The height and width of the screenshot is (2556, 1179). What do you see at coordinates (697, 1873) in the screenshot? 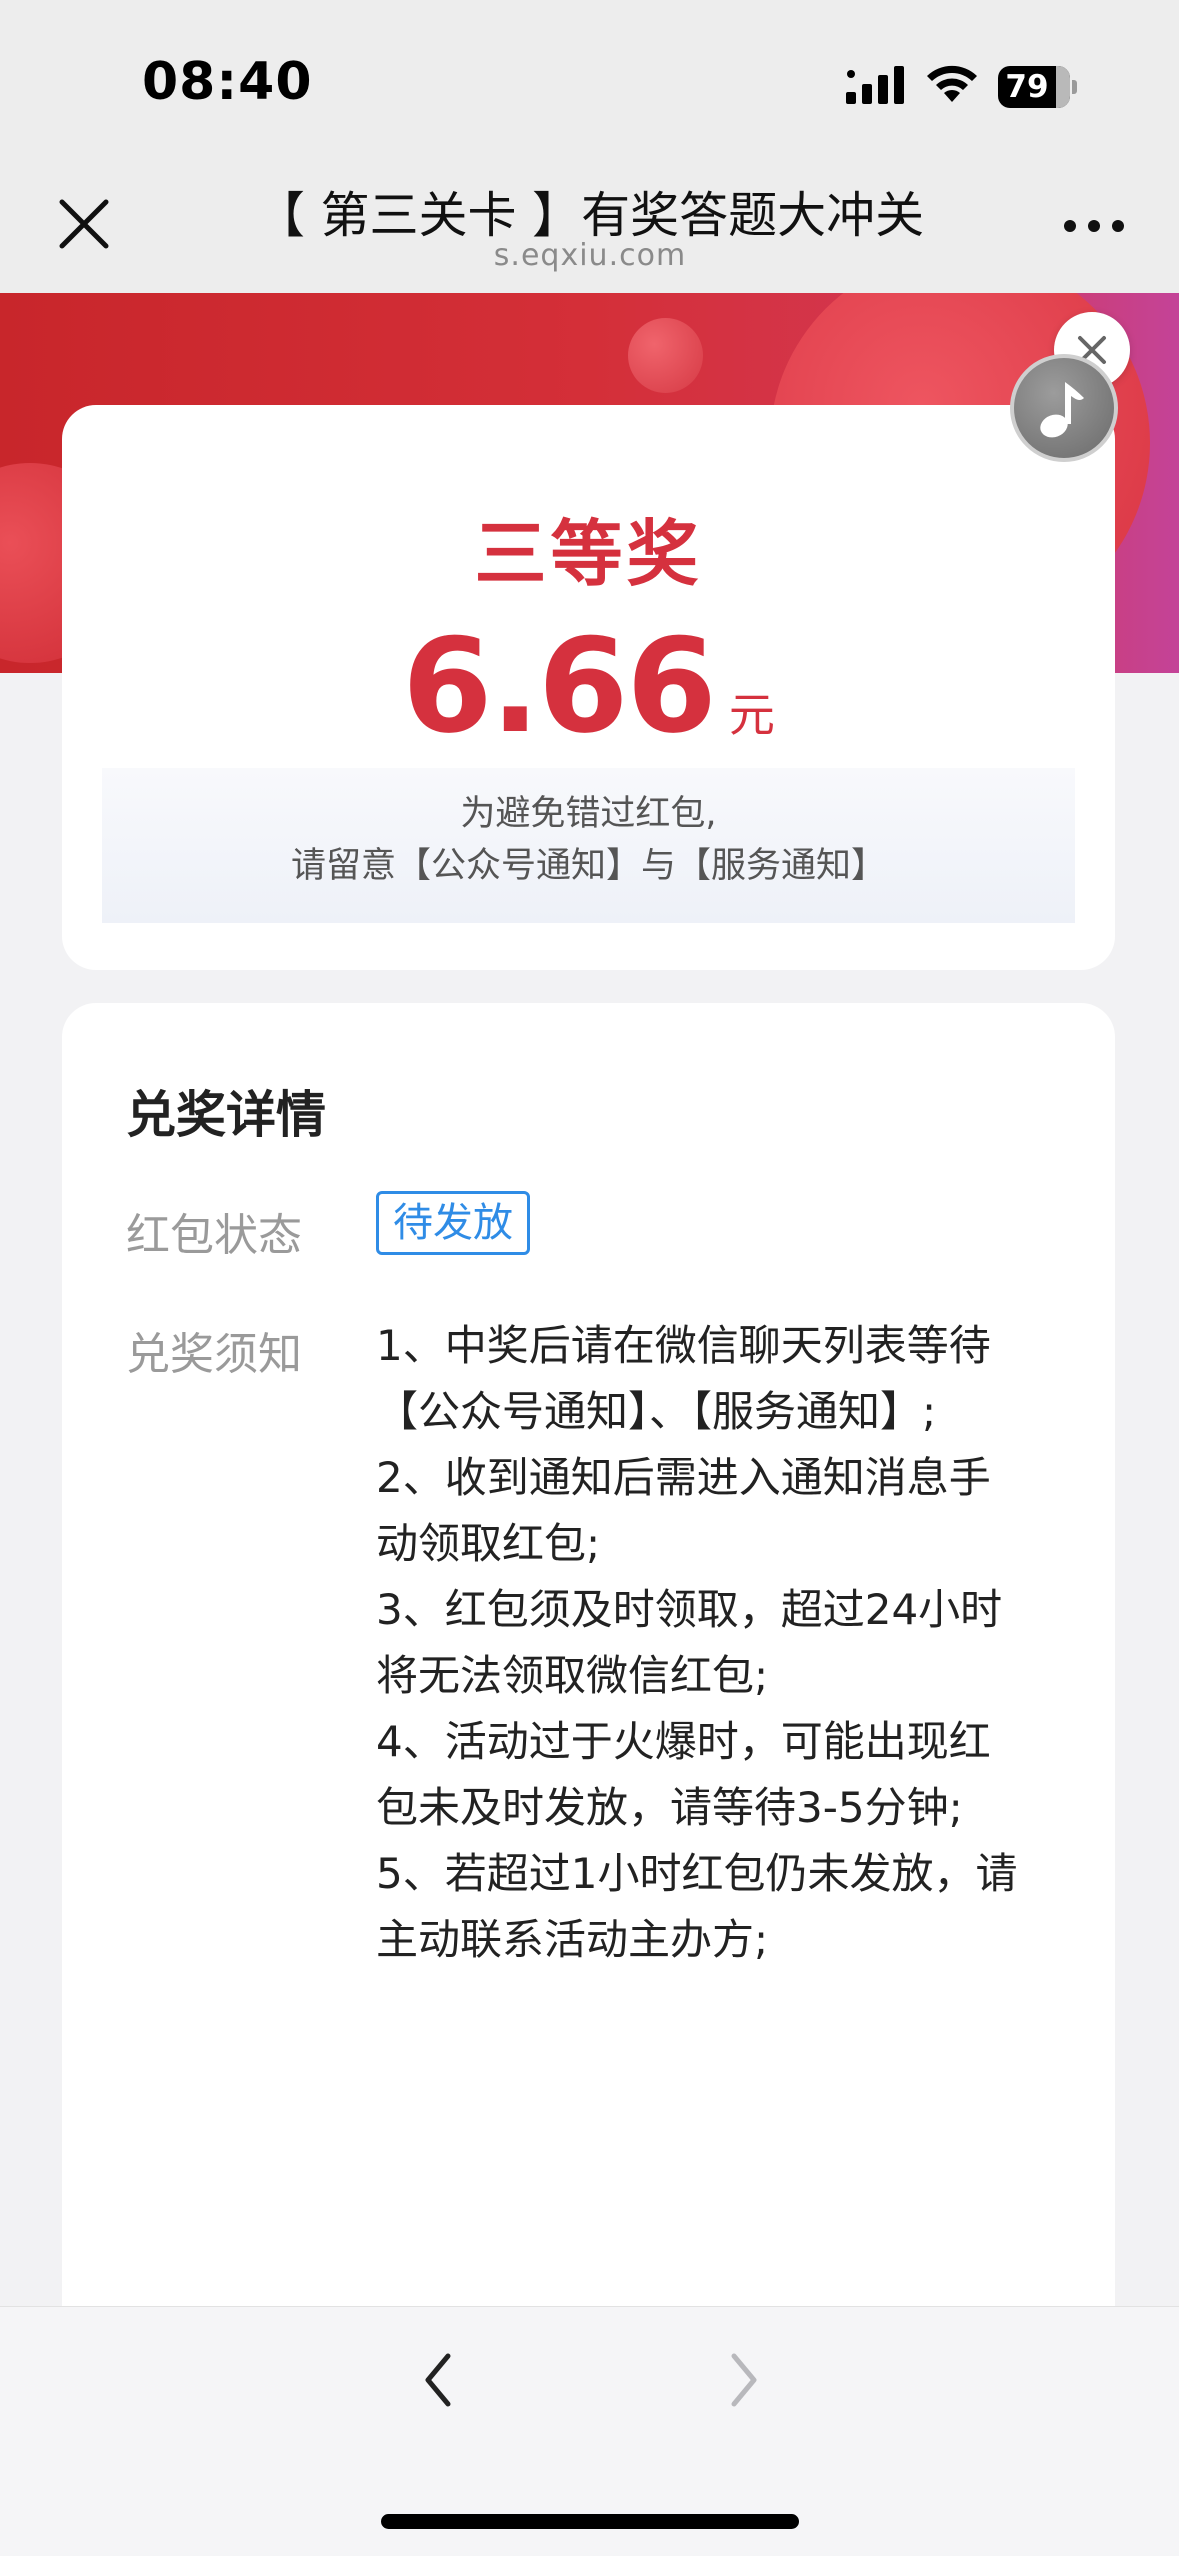
I see `rules-line: 5、若超过1小时红包仍未发放，请` at bounding box center [697, 1873].